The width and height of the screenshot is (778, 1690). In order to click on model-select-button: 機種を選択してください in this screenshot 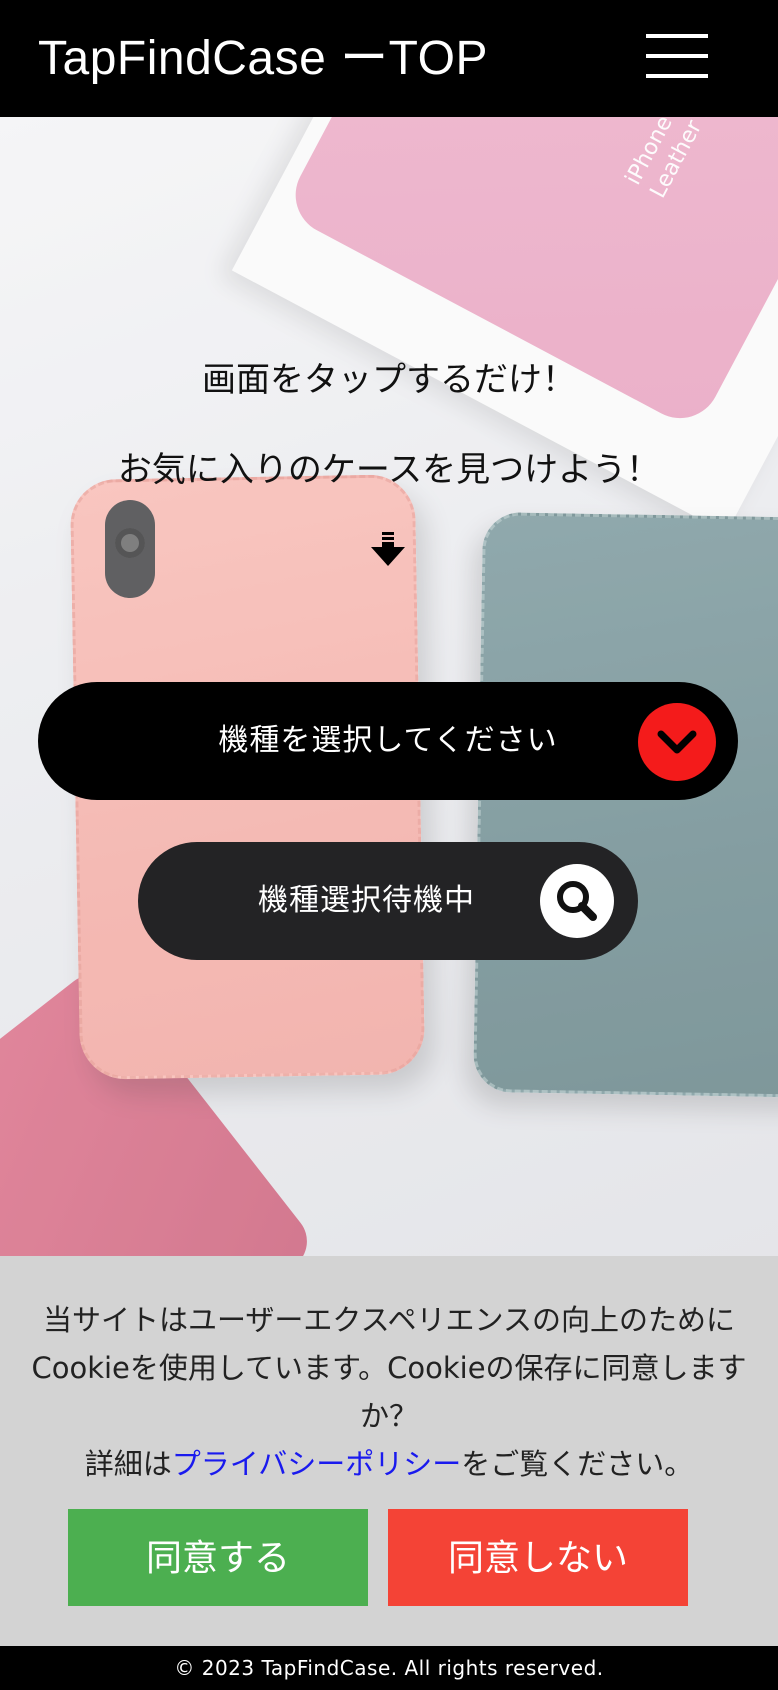, I will do `click(388, 741)`.